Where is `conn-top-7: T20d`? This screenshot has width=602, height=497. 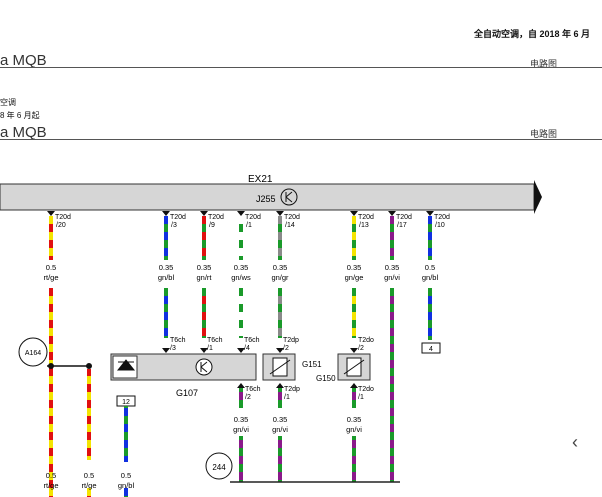
conn-top-7: T20d is located at coordinates (404, 217).